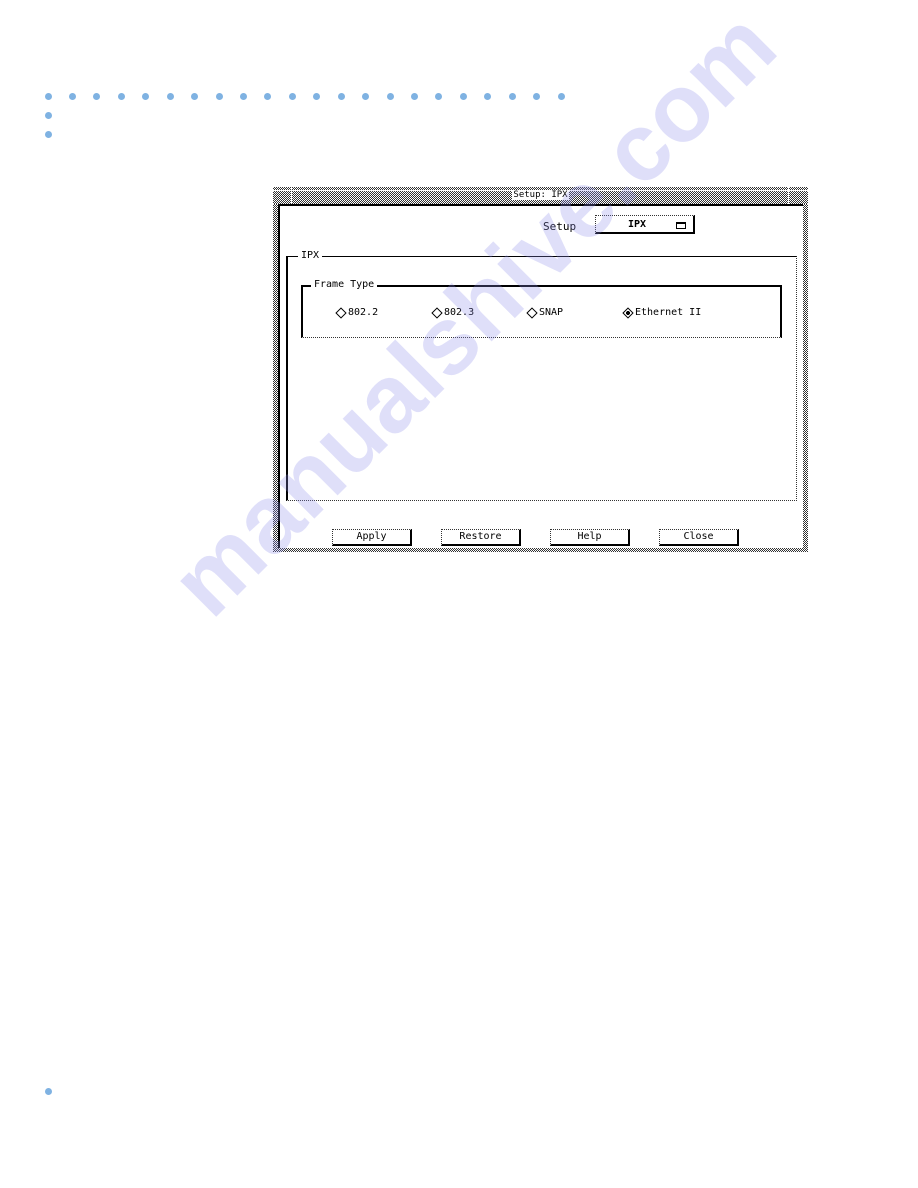  What do you see at coordinates (668, 312) in the screenshot?
I see `radio-label: Ethernet II` at bounding box center [668, 312].